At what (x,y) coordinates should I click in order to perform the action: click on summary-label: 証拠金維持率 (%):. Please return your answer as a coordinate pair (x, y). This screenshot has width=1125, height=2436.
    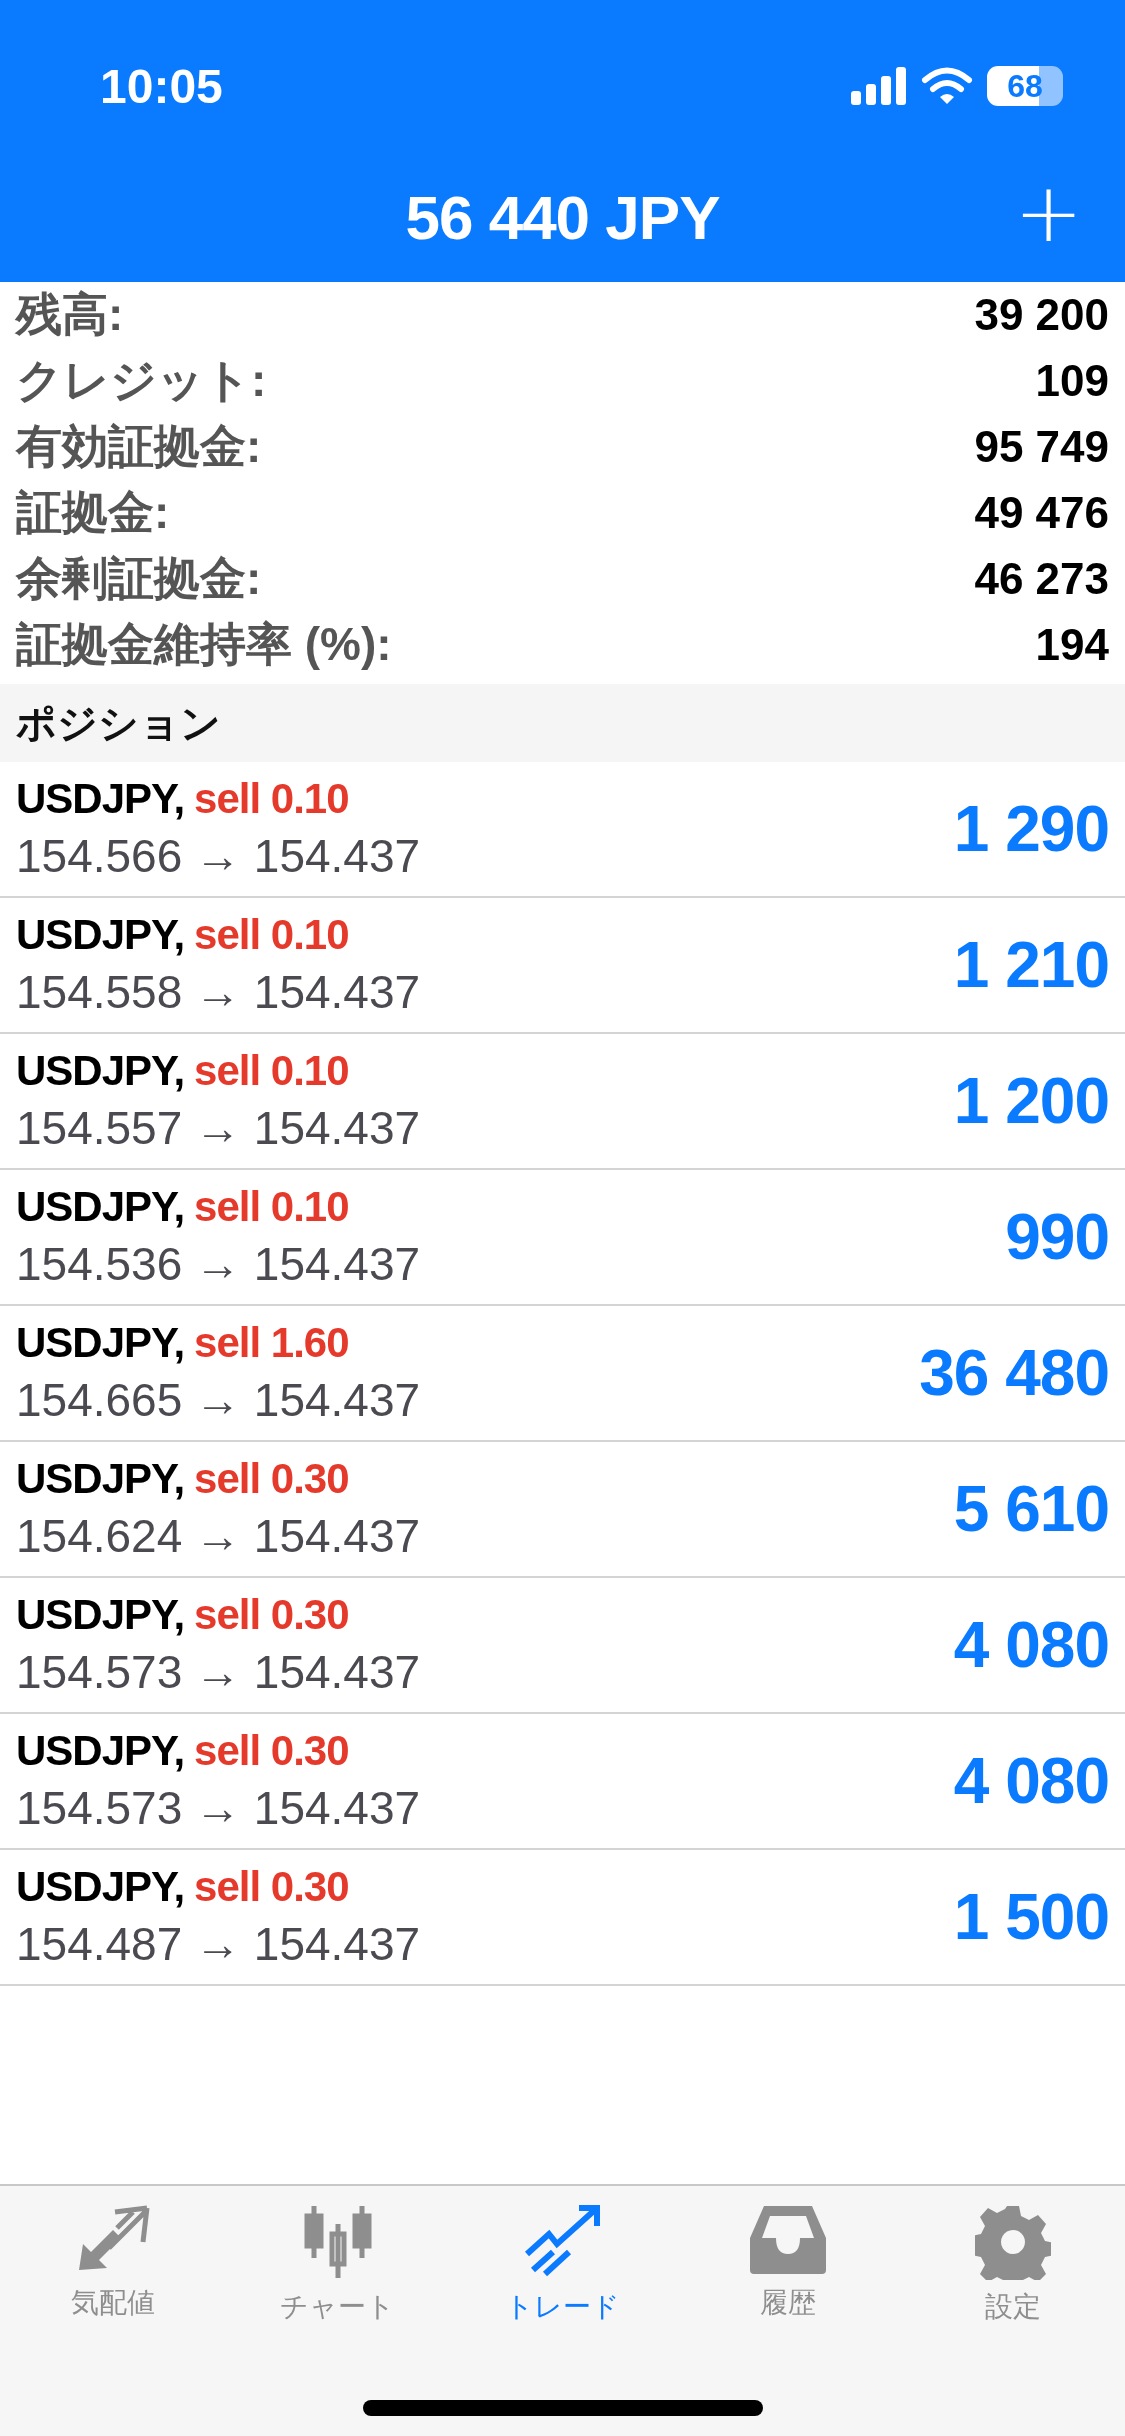
    Looking at the image, I should click on (204, 644).